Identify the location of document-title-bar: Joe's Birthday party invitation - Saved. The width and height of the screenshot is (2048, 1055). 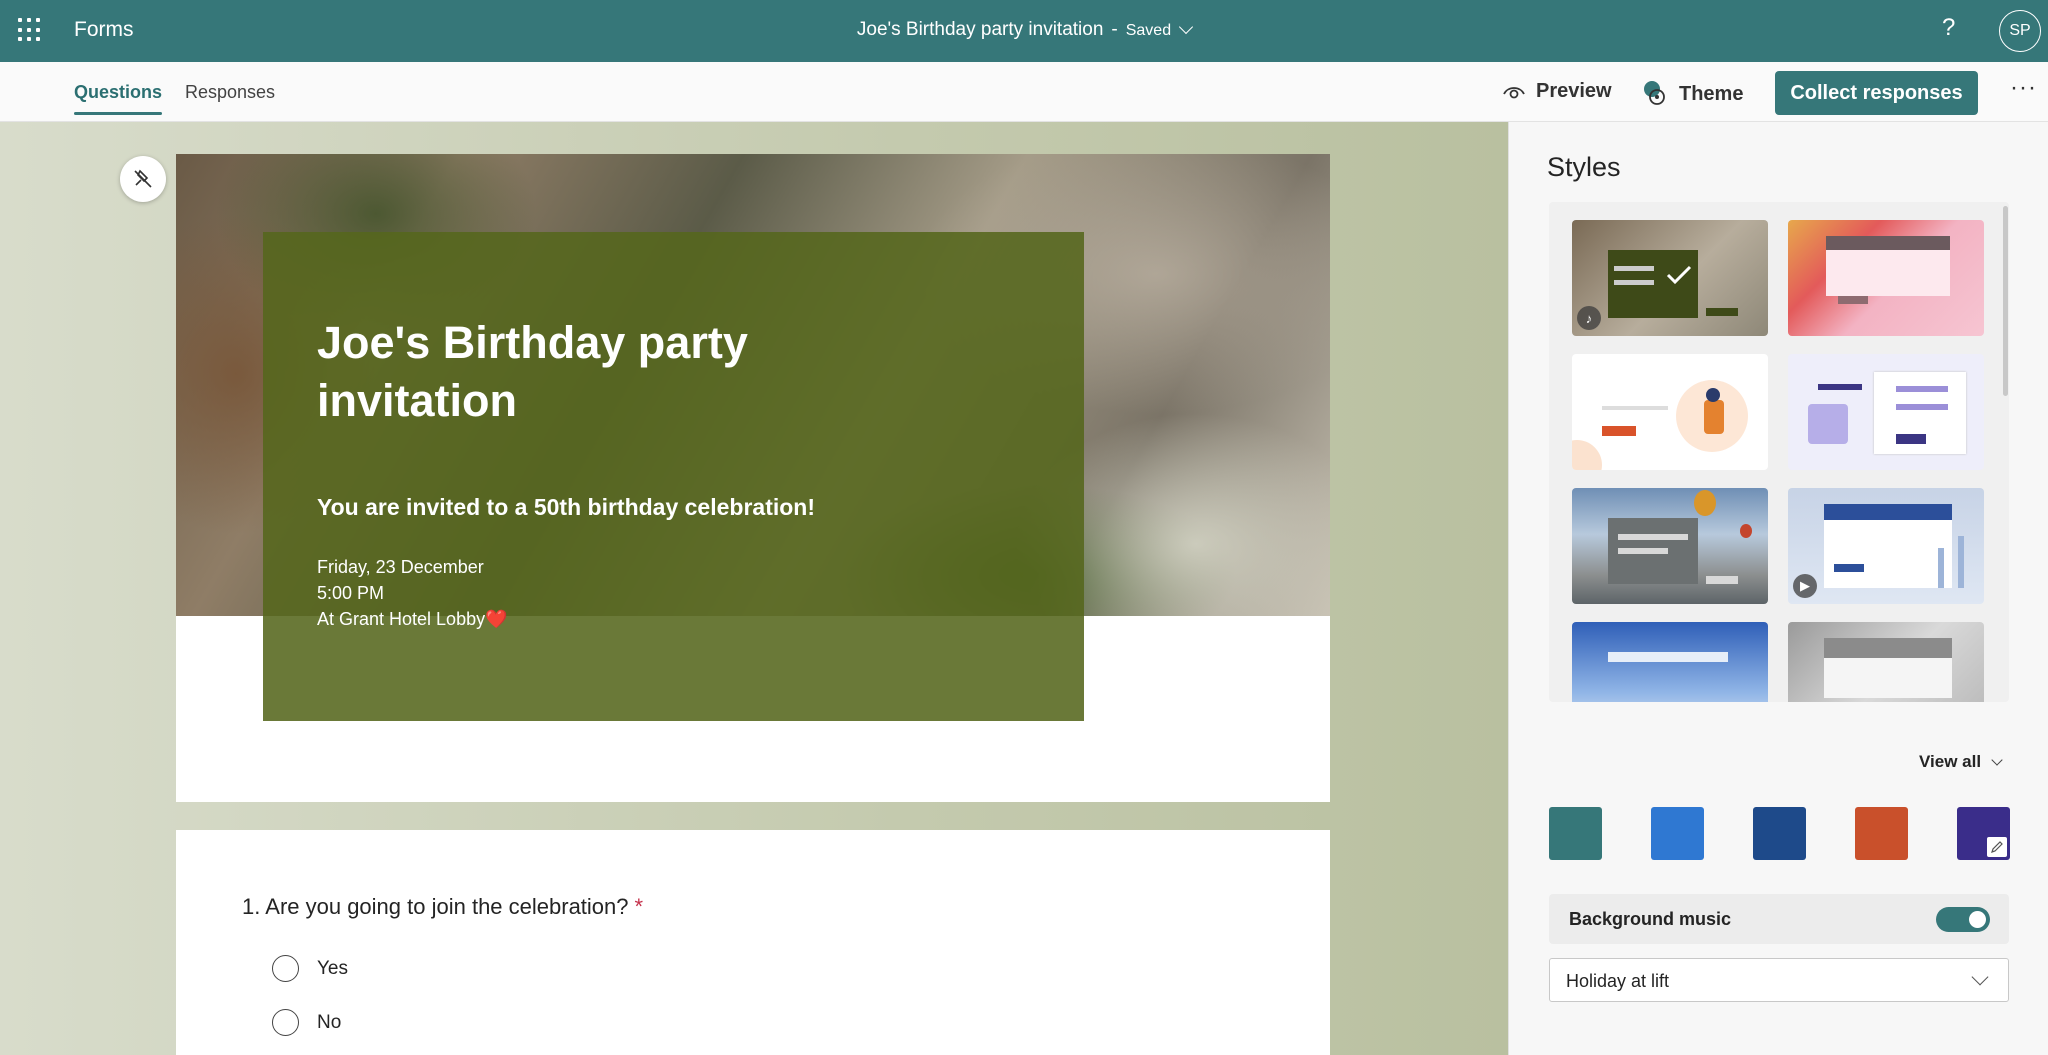
(1024, 30).